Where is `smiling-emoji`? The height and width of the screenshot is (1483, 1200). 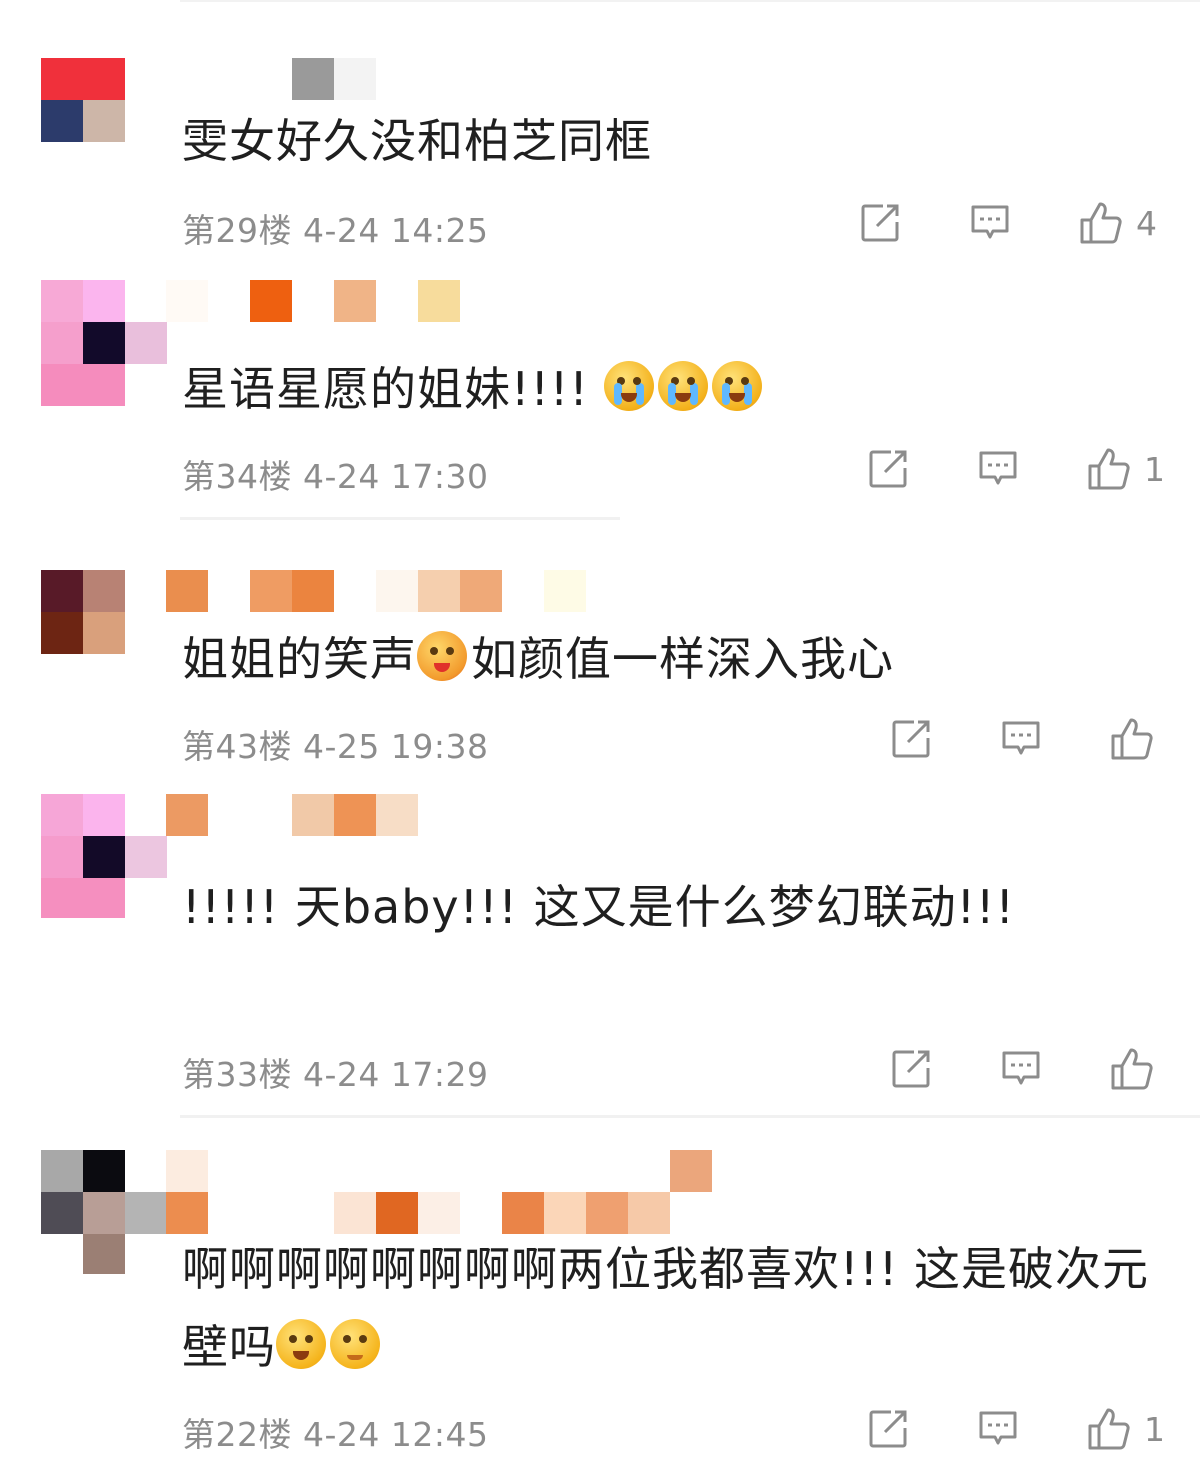 smiling-emoji is located at coordinates (355, 1344).